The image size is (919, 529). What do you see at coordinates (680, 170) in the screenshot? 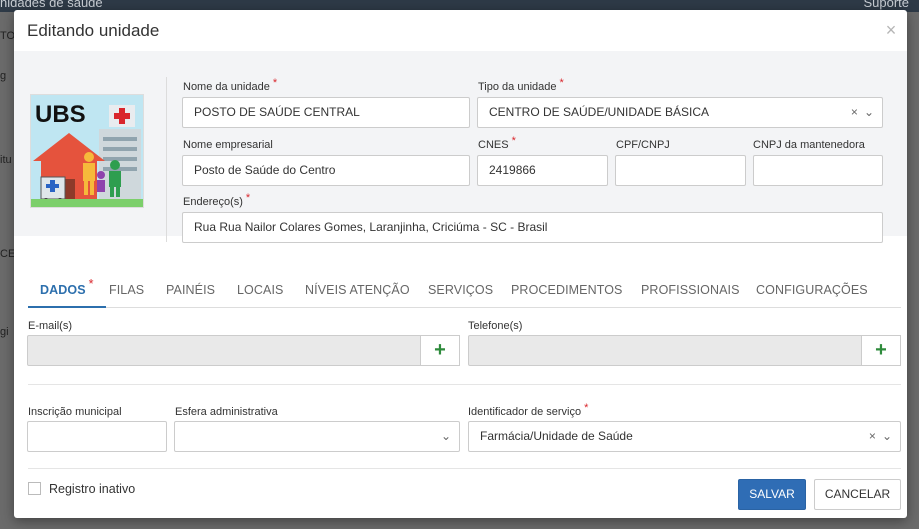
I see `cpf-cnpj-input` at bounding box center [680, 170].